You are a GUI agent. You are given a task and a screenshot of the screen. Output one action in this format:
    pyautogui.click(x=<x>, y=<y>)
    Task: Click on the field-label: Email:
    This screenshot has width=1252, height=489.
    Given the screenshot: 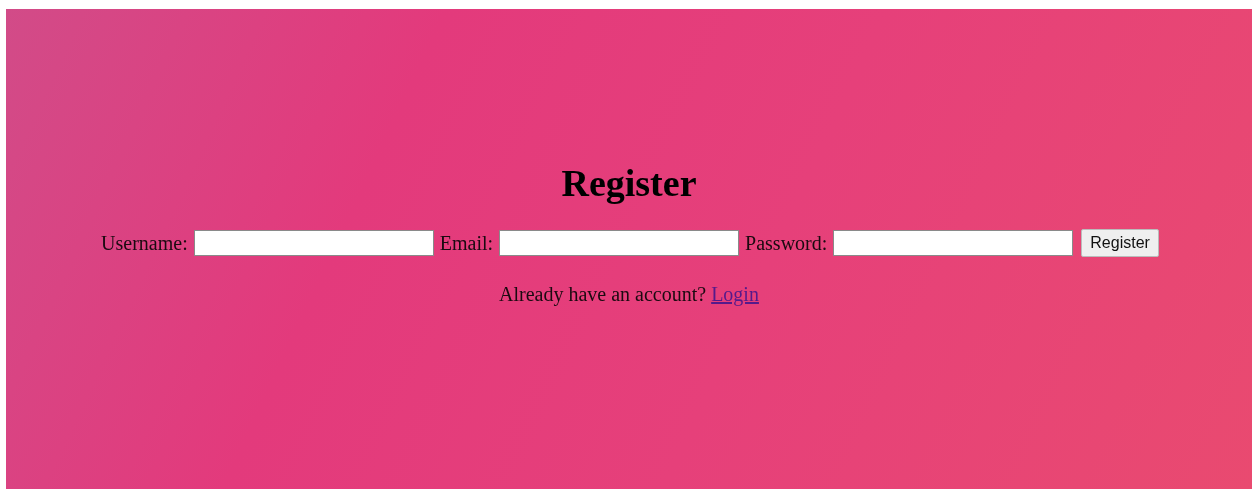 What is the action you would take?
    pyautogui.click(x=466, y=243)
    